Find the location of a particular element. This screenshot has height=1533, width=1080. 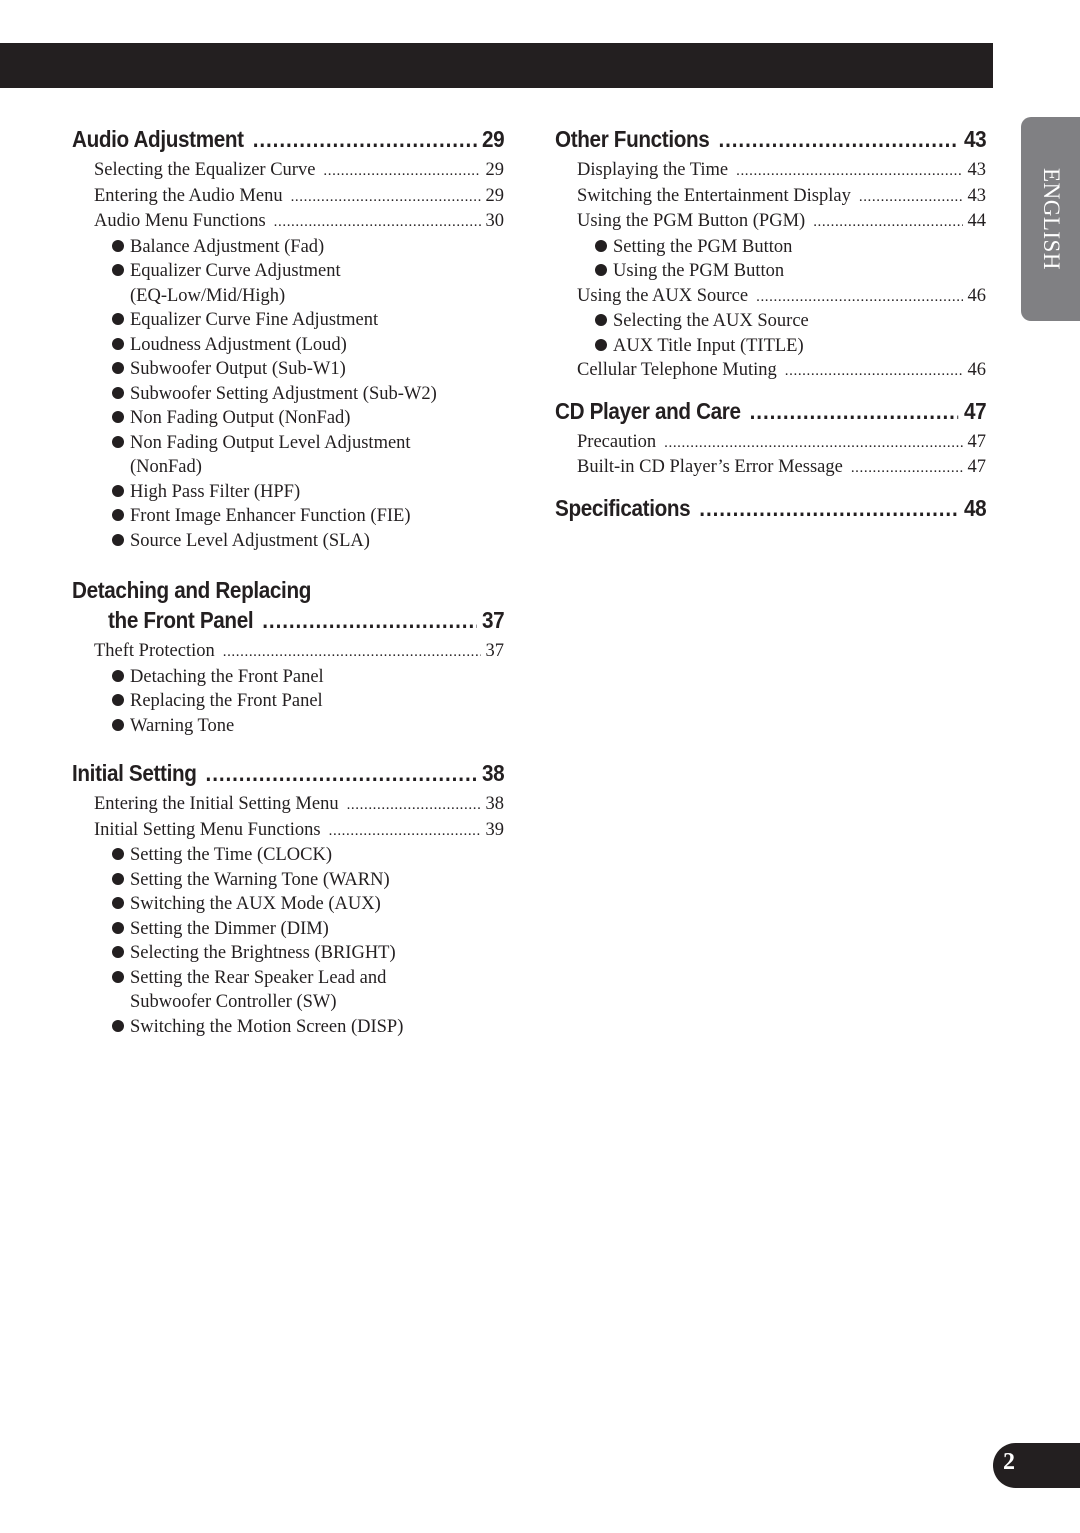

bullet-label: Front Image Enhancer Function (FIE) is located at coordinates (270, 516).